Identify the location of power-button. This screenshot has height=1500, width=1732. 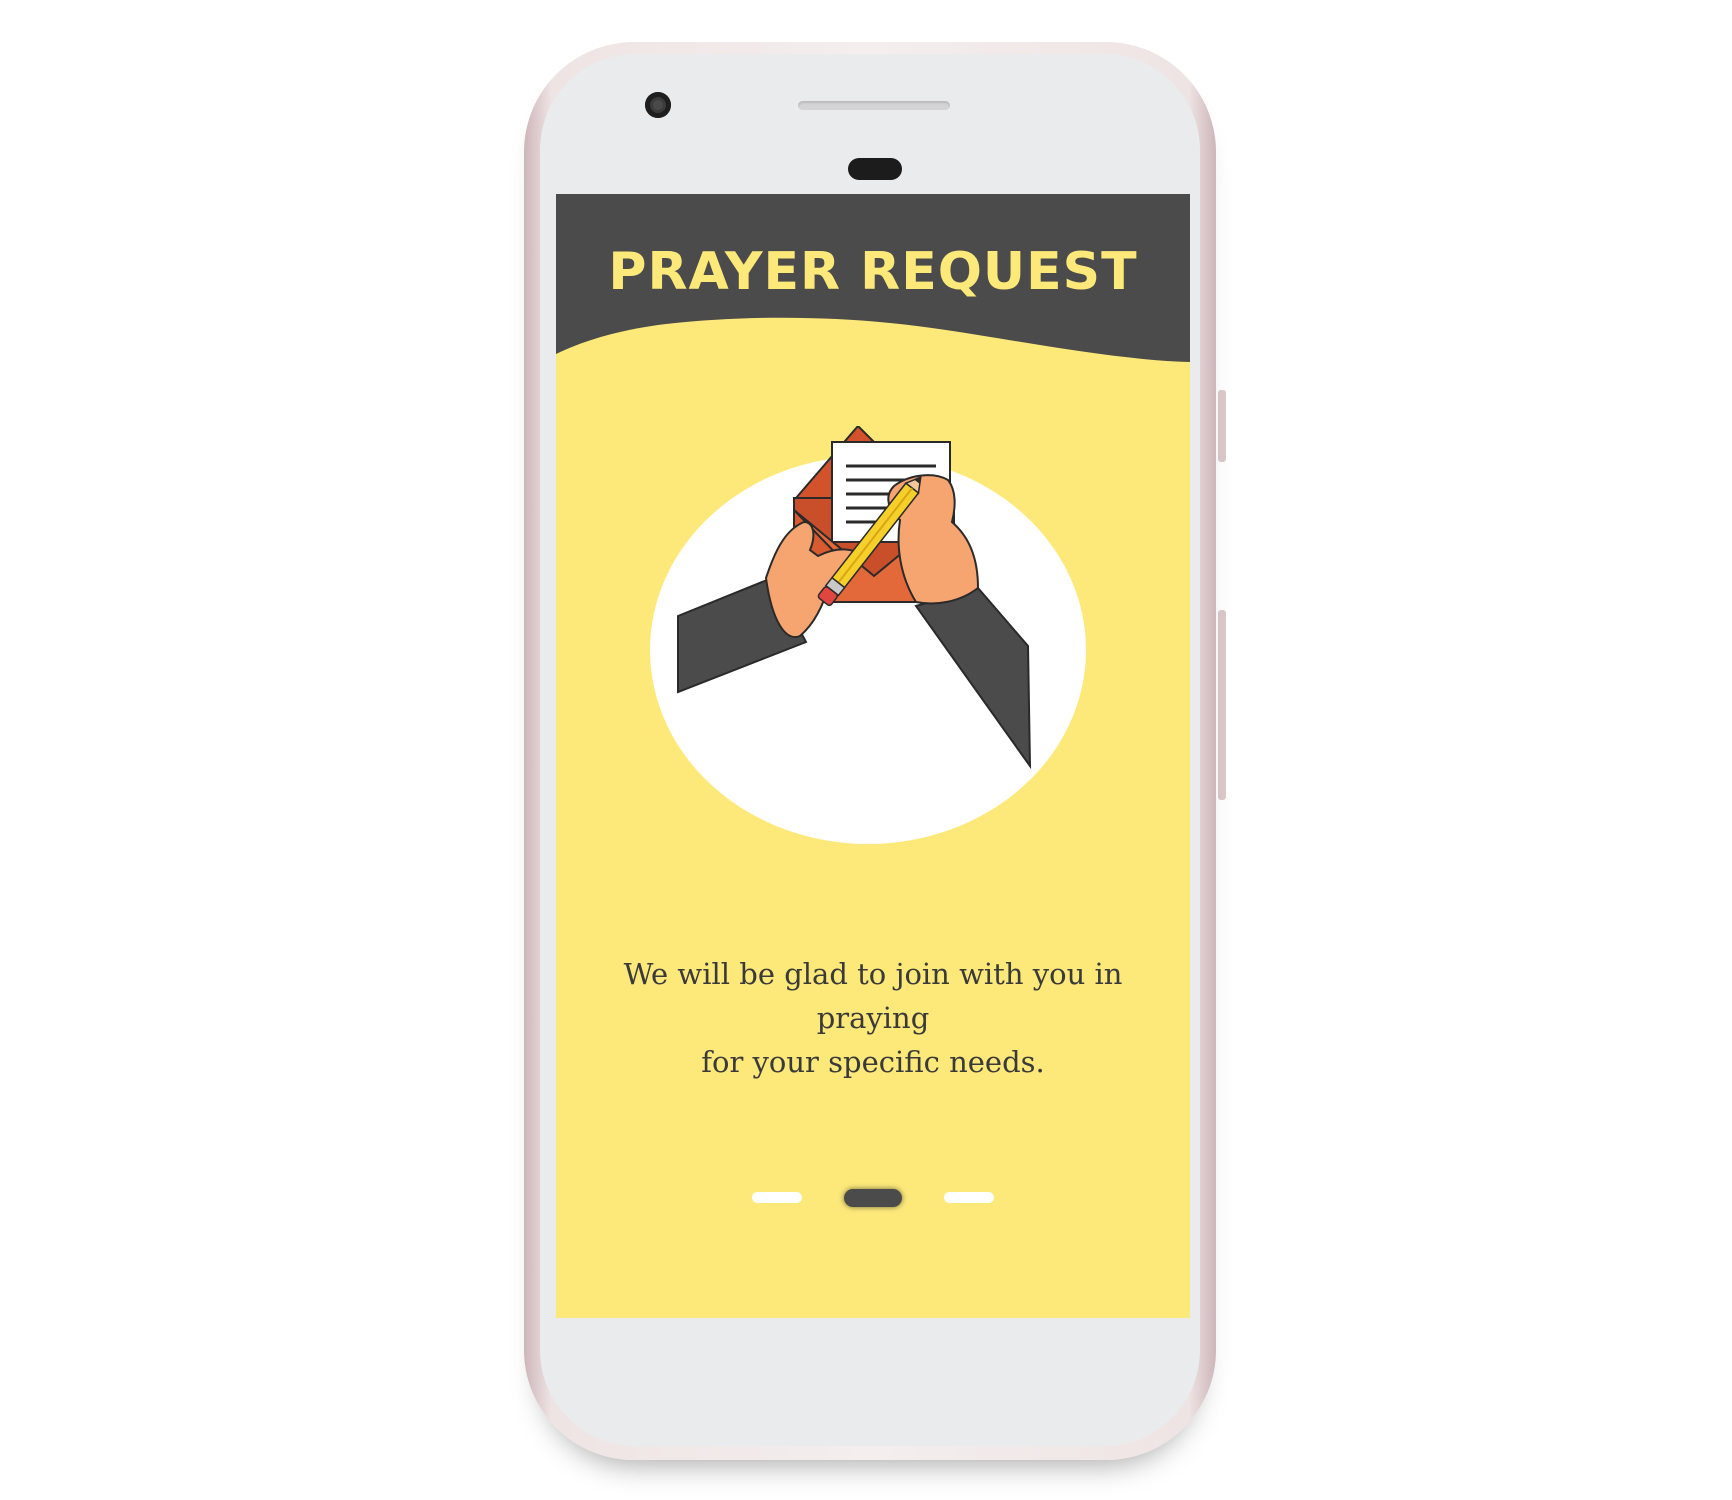
(1222, 705).